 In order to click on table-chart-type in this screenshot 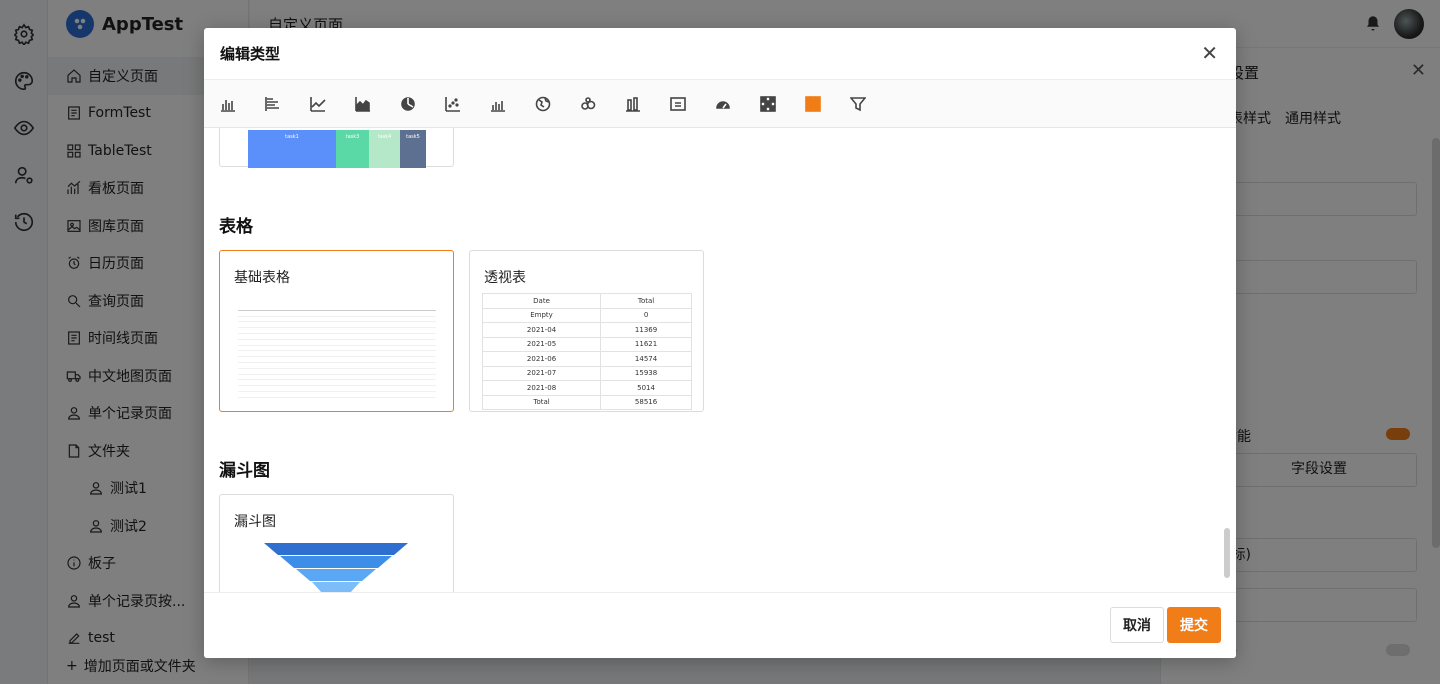, I will do `click(827, 104)`.